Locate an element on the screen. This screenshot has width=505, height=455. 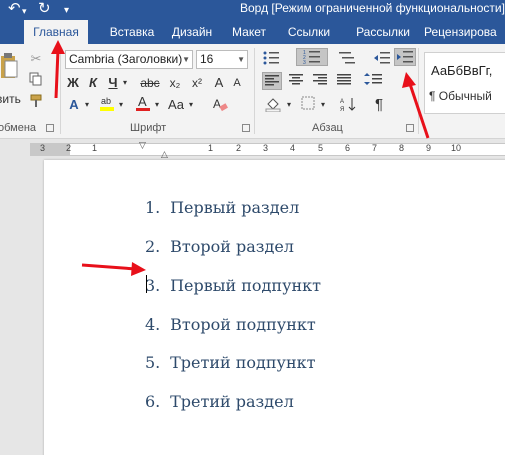
arrow-to-increase-indent-icon is located at coordinates (416, 105).